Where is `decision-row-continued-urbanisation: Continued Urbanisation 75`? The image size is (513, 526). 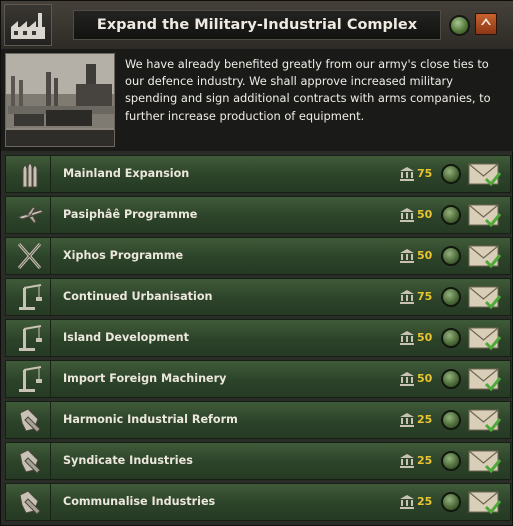 decision-row-continued-urbanisation: Continued Urbanisation 75 is located at coordinates (258, 297).